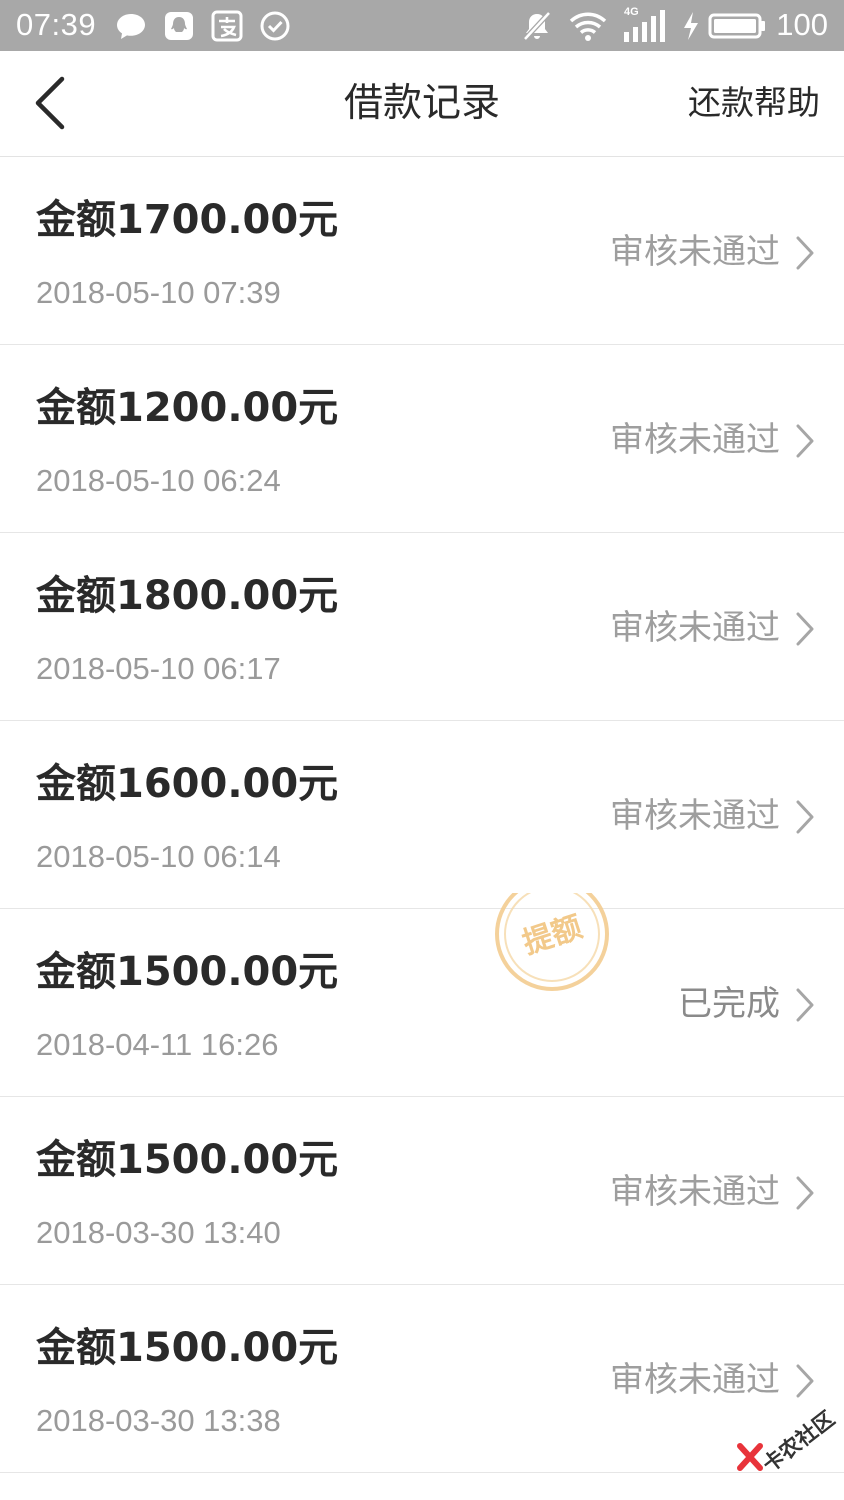 The height and width of the screenshot is (1500, 844). I want to click on loan-record-item: 金额1500.00元 2018-03-30 13:40 审核未通过, so click(422, 1191).